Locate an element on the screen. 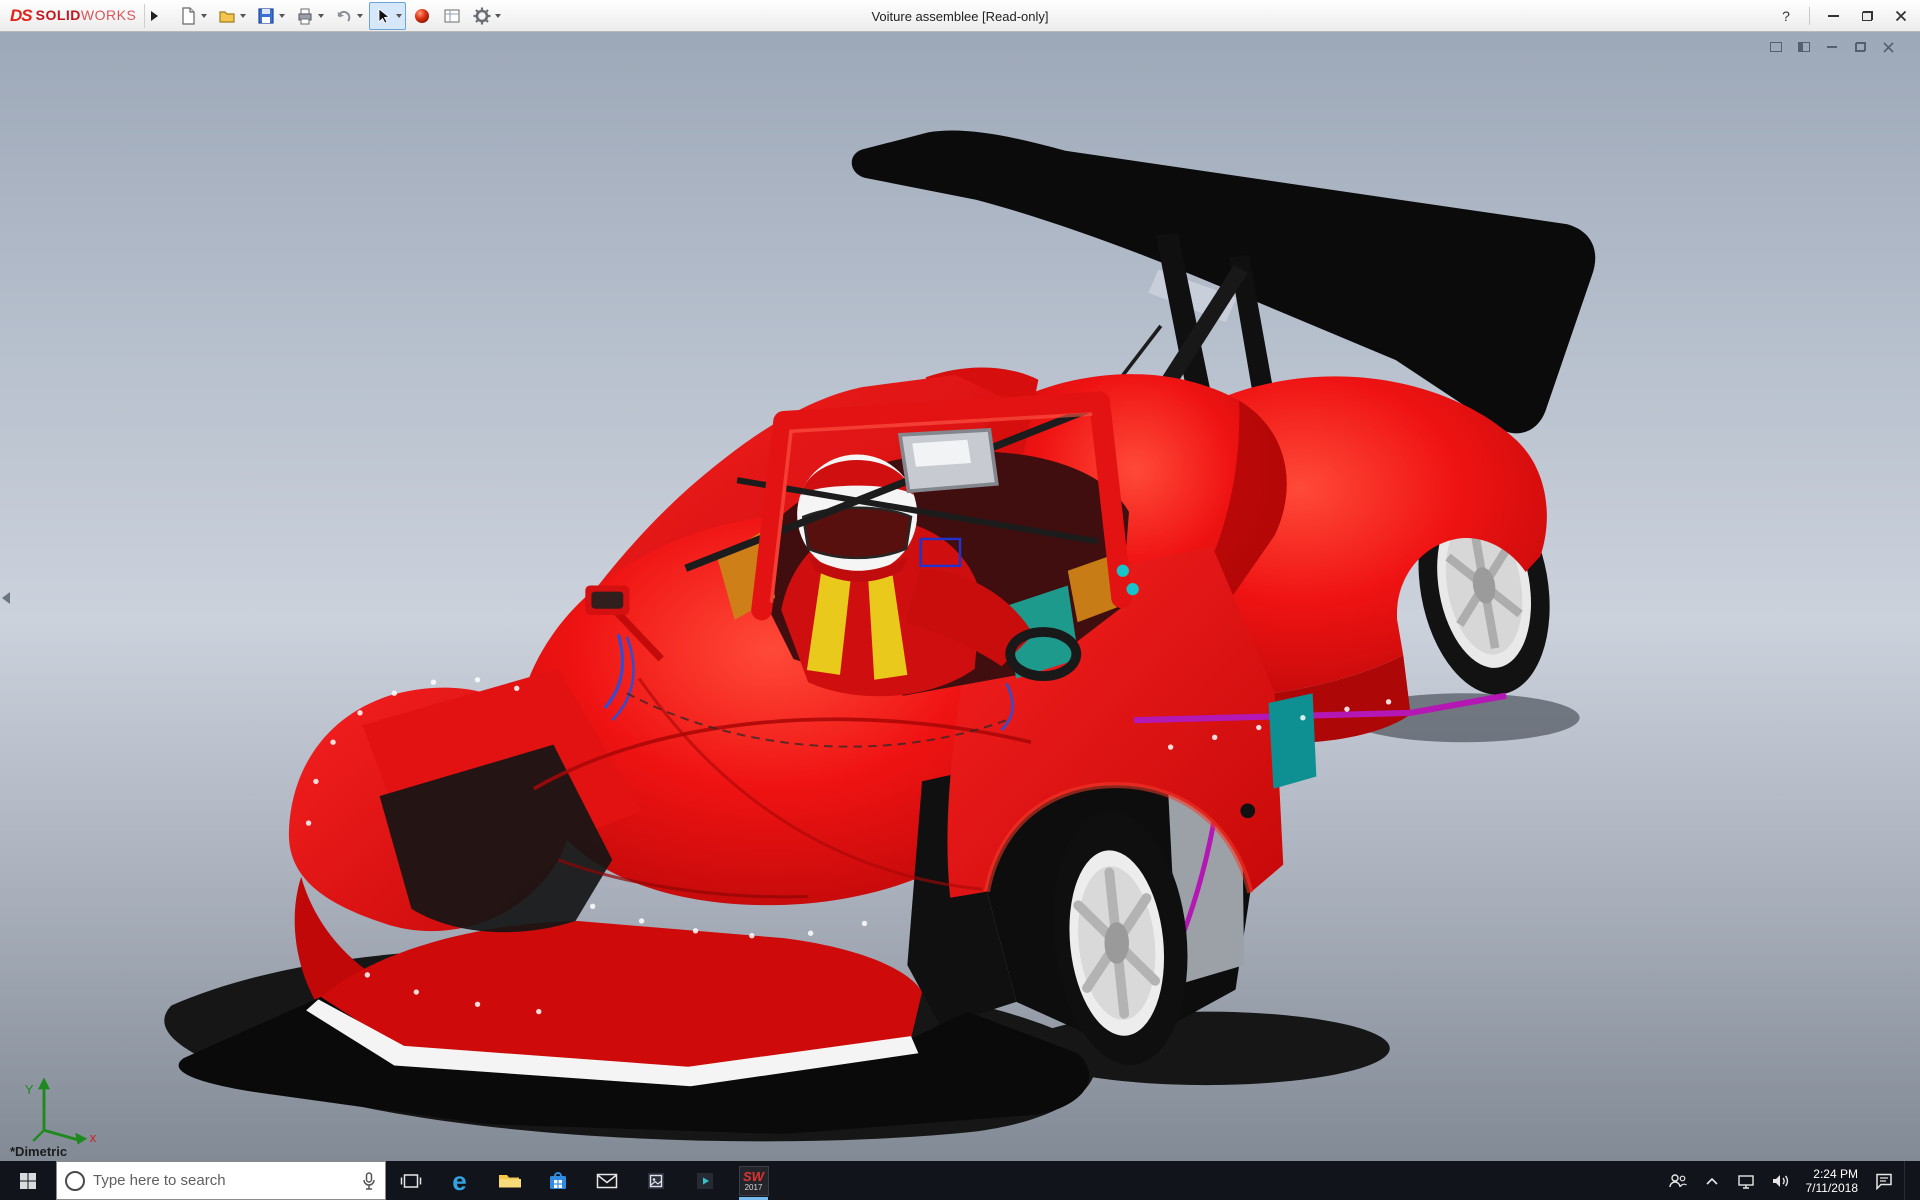 Image resolution: width=1920 pixels, height=1200 pixels. featuremanager-collapse-arrow is located at coordinates (6, 598).